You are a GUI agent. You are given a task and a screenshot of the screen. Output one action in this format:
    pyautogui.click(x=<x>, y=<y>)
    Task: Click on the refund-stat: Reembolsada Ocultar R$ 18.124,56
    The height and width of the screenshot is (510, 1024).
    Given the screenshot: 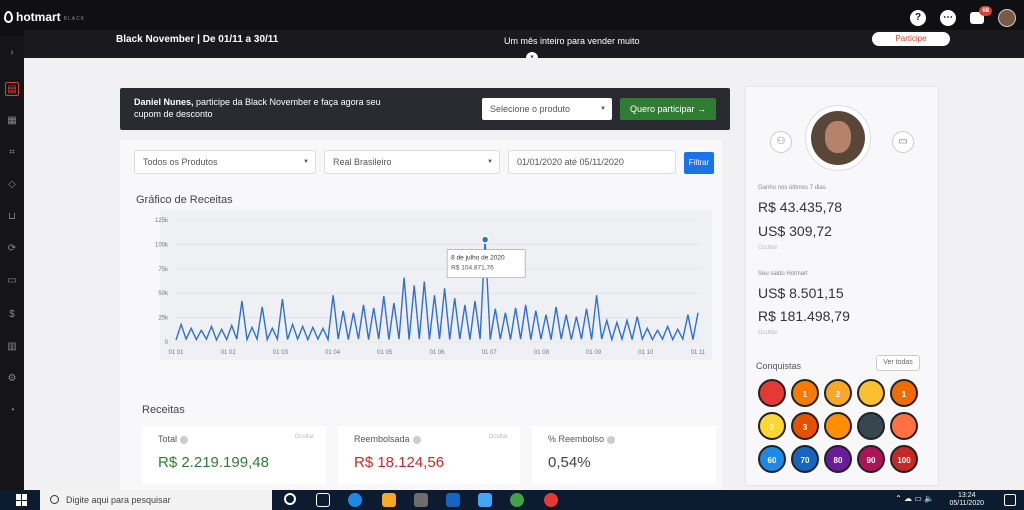 What is the action you would take?
    pyautogui.click(x=429, y=455)
    